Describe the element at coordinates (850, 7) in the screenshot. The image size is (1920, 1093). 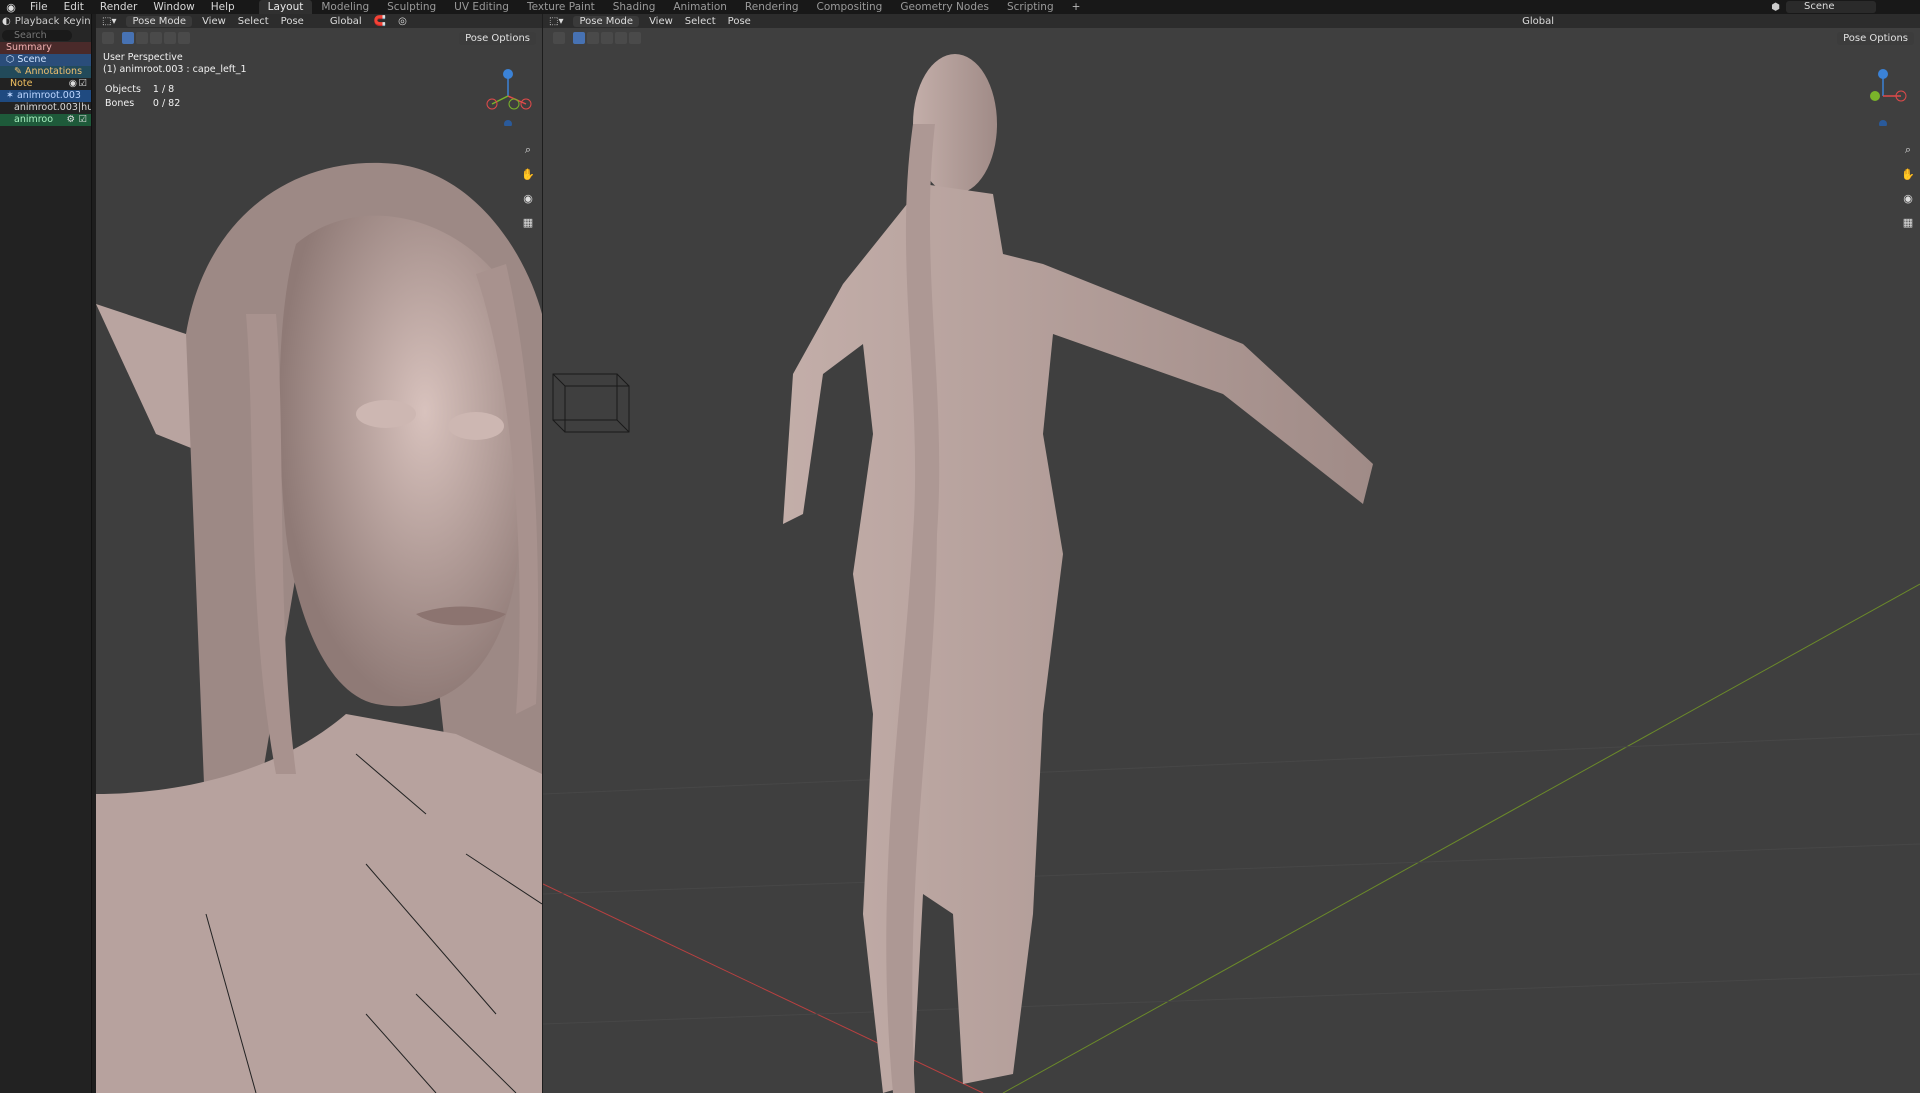
I see `tab-compositing: Compositing` at that location.